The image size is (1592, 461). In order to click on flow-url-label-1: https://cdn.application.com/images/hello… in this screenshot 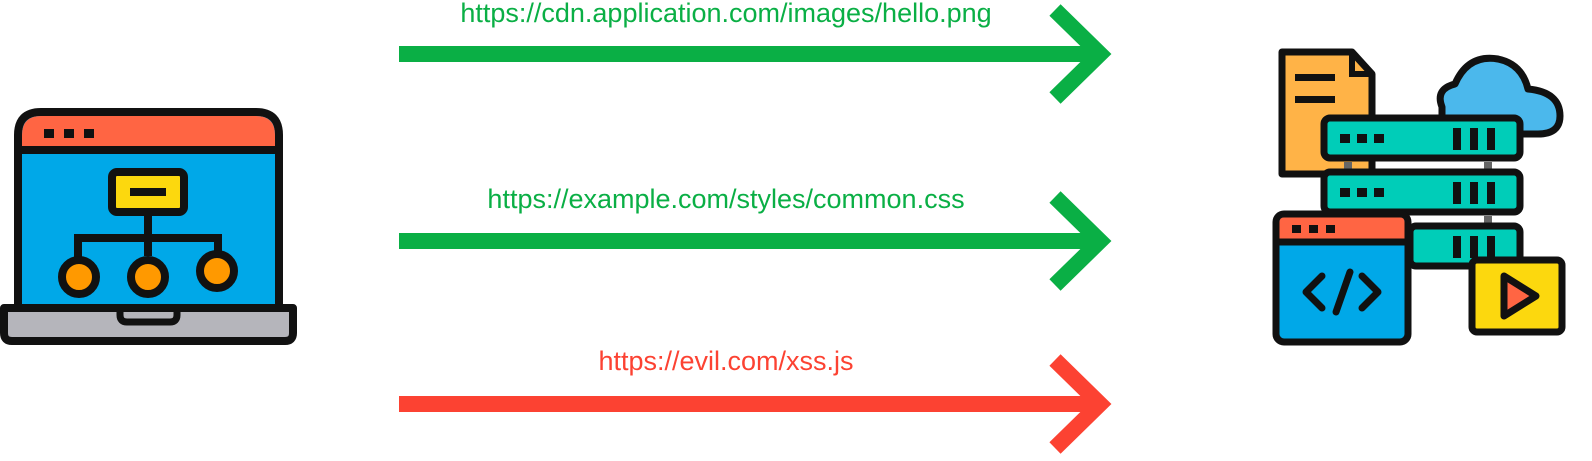, I will do `click(726, 14)`.